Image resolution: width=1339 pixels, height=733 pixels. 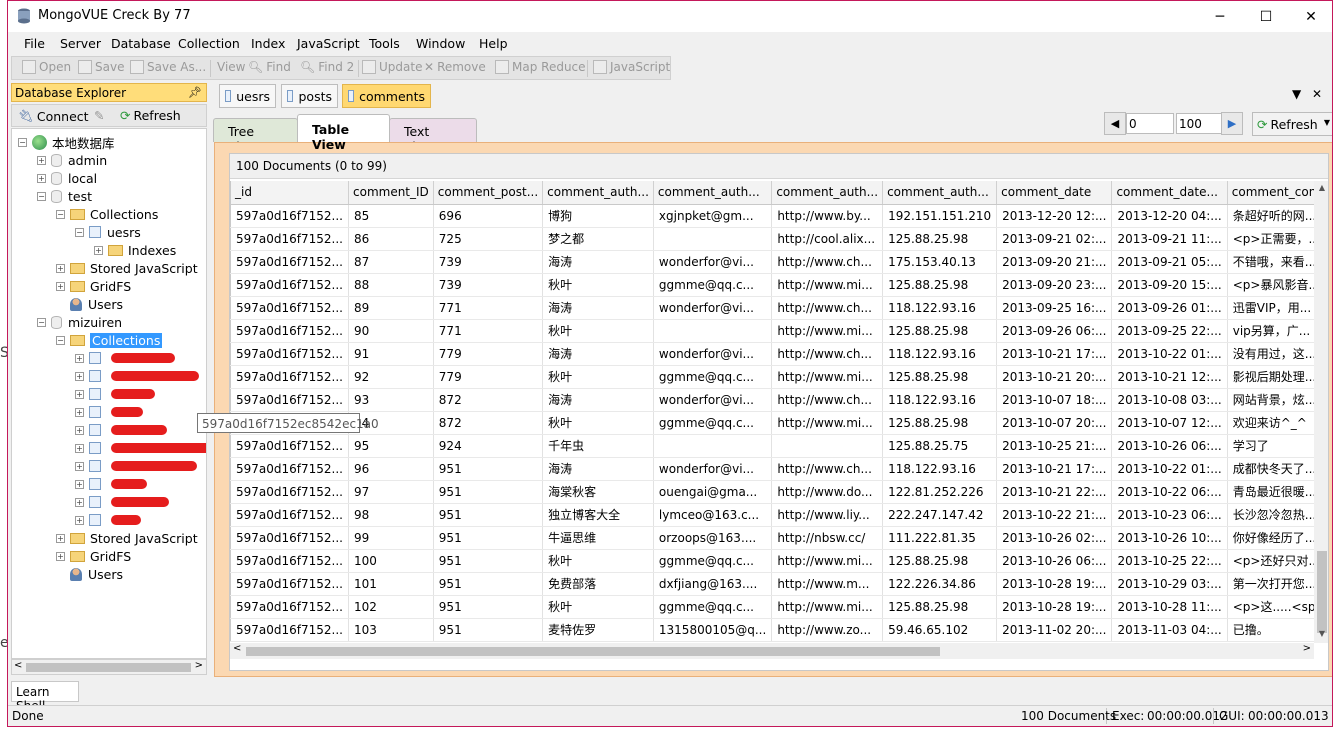 I want to click on table-cell: 175.153.40.13, so click(x=940, y=262).